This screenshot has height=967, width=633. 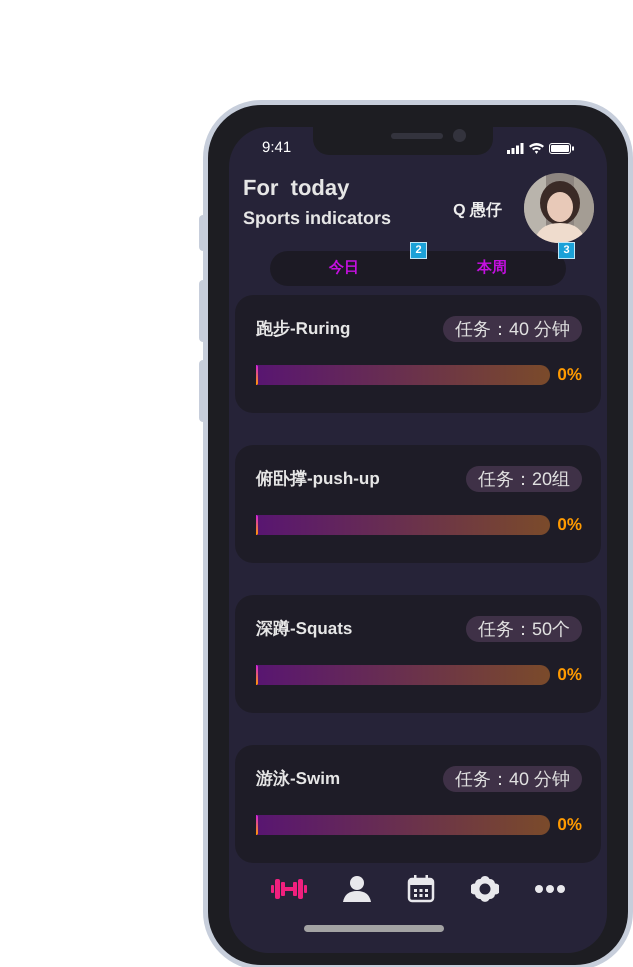 What do you see at coordinates (303, 329) in the screenshot?
I see `task-name: 跑步-Ruring` at bounding box center [303, 329].